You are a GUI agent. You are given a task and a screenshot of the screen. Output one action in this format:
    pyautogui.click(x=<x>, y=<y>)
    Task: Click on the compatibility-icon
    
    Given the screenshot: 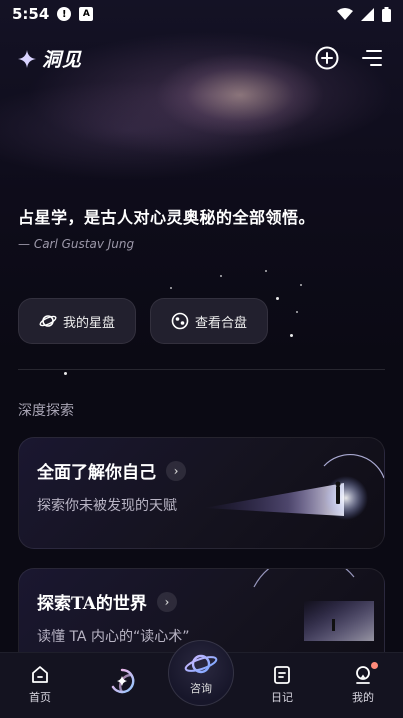 What is the action you would take?
    pyautogui.click(x=180, y=321)
    